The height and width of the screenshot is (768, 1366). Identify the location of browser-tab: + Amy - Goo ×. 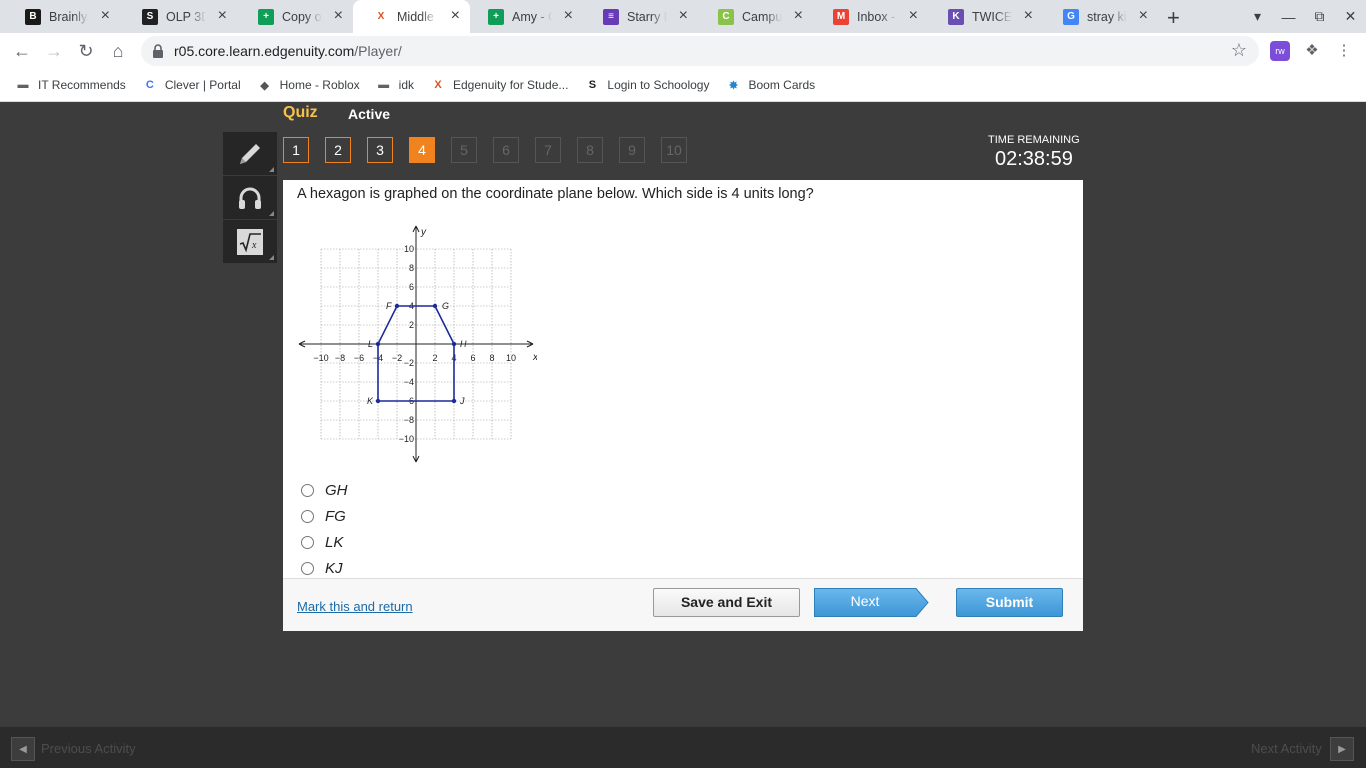
(525, 16).